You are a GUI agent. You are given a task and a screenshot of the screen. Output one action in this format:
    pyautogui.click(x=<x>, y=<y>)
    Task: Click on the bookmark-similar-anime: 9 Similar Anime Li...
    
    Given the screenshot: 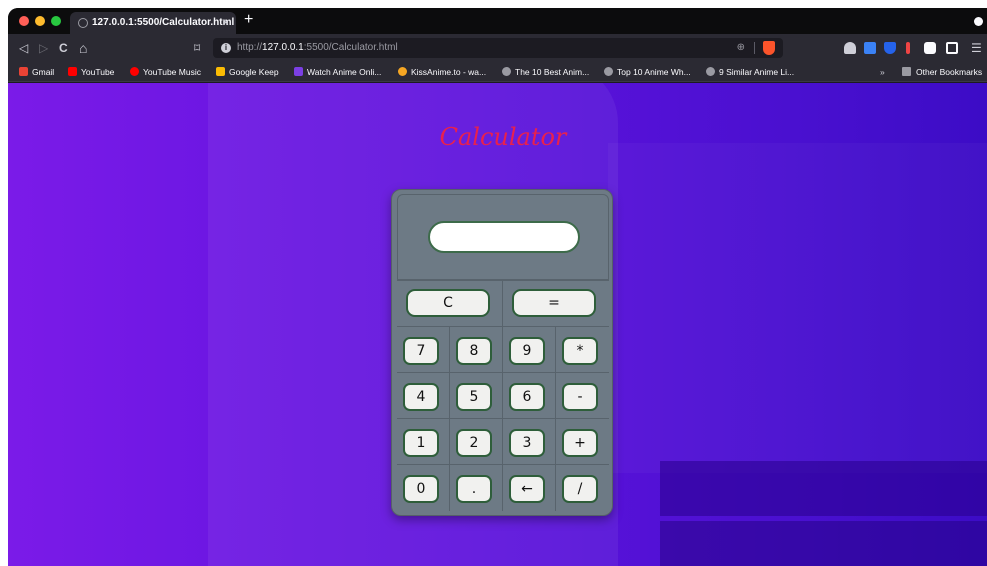 What is the action you would take?
    pyautogui.click(x=750, y=72)
    